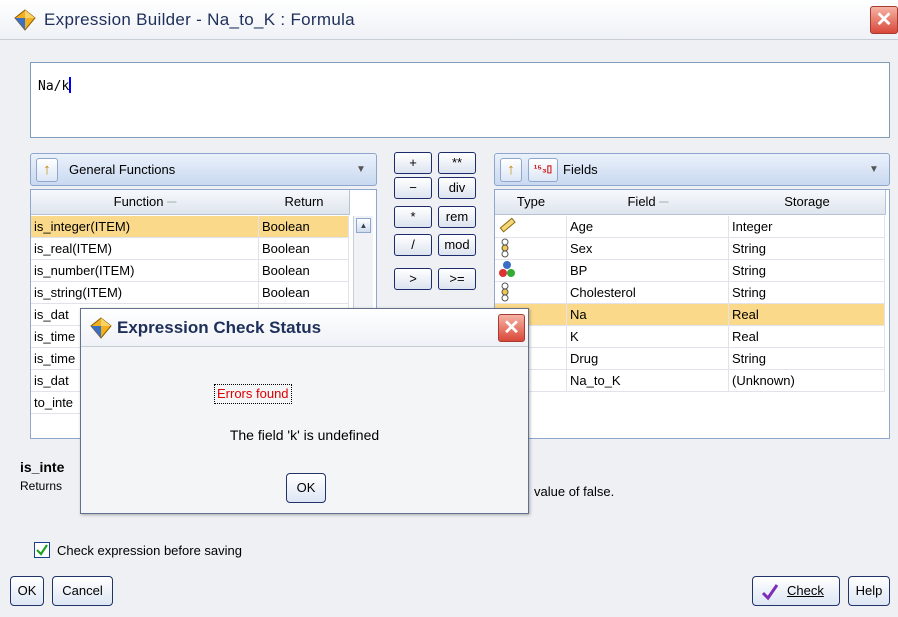 The image size is (898, 617). What do you see at coordinates (457, 217) in the screenshot?
I see `operator-rem-button: rem` at bounding box center [457, 217].